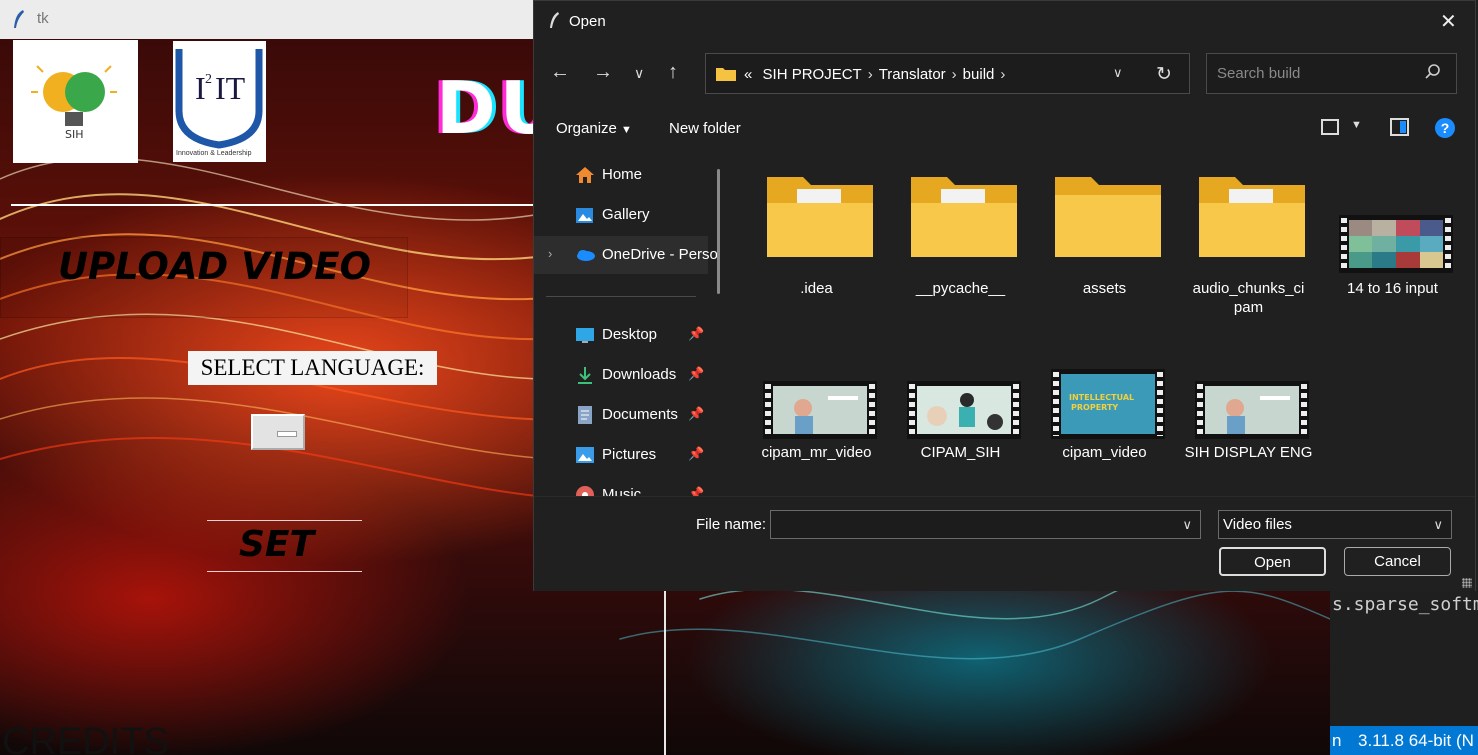  Describe the element at coordinates (1101, 397) in the screenshot. I see `thumbnail-text: INTELLECTUAL` at that location.